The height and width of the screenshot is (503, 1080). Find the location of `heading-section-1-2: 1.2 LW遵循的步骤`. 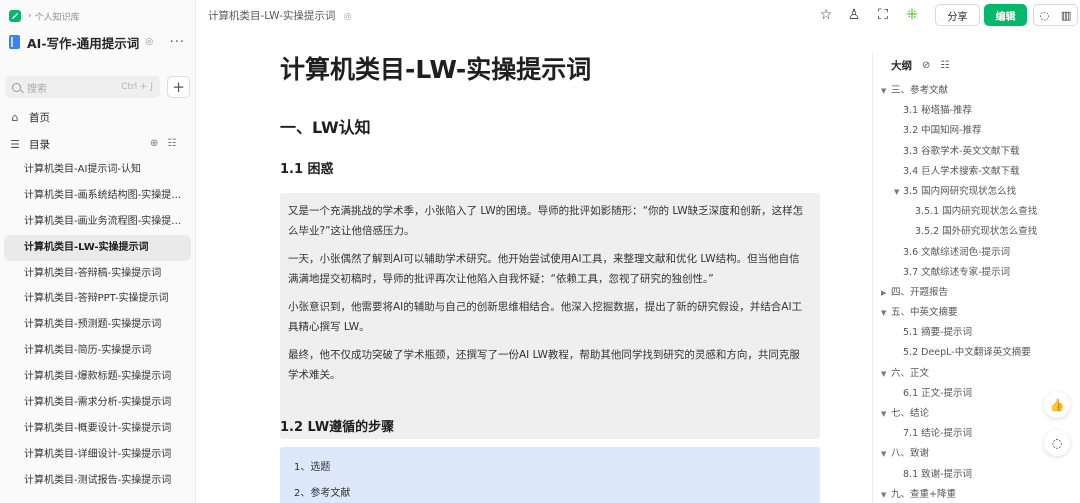

heading-section-1-2: 1.2 LW遵循的步骤 is located at coordinates (337, 427).